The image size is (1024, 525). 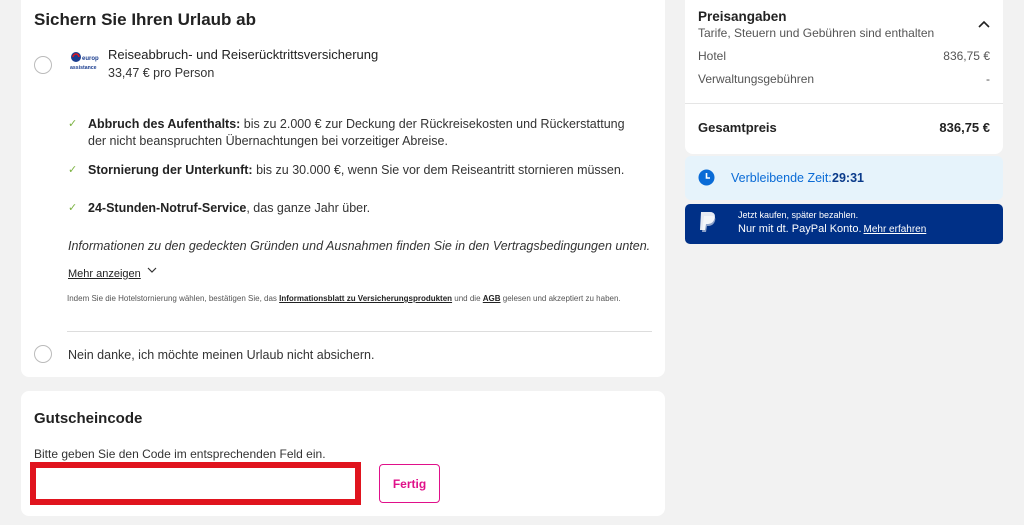 I want to click on europ-assistance-logo: europ assistance, so click(x=84, y=61).